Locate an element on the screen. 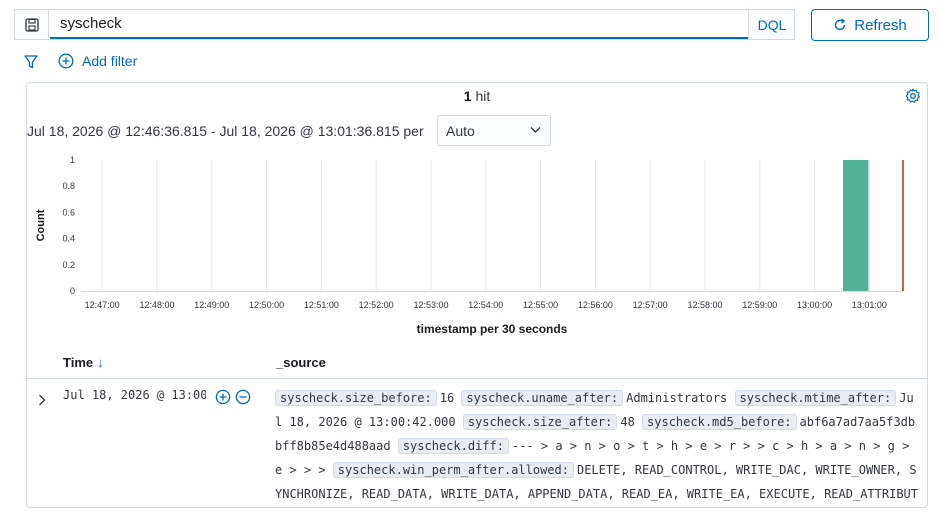 This screenshot has width=942, height=512. source-field-key: syscheck.uname_after: is located at coordinates (542, 398).